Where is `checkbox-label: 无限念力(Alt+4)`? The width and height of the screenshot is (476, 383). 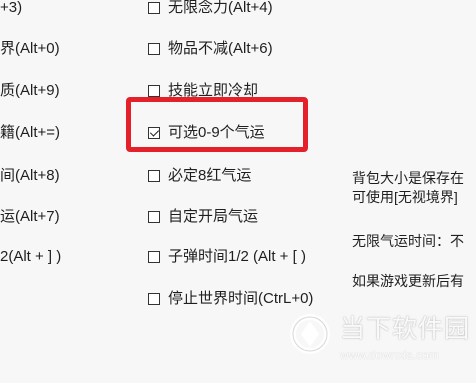 checkbox-label: 无限念力(Alt+4) is located at coordinates (220, 8).